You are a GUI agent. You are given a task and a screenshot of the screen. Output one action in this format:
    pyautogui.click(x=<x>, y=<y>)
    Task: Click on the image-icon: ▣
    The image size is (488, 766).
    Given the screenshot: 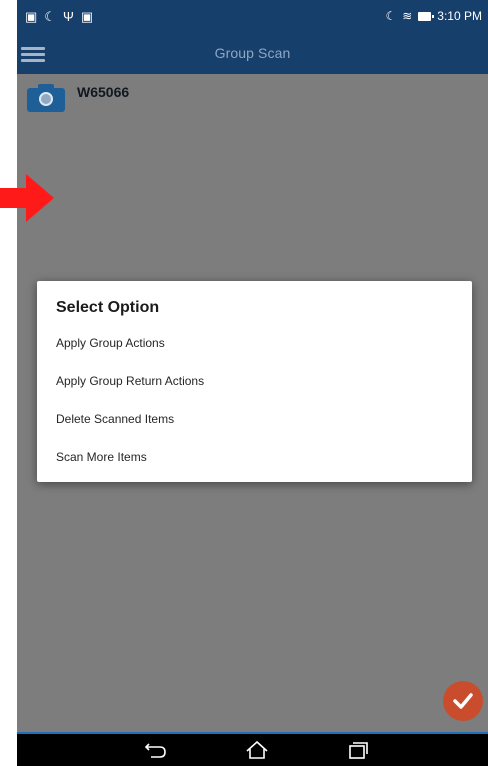 What is the action you would take?
    pyautogui.click(x=31, y=16)
    